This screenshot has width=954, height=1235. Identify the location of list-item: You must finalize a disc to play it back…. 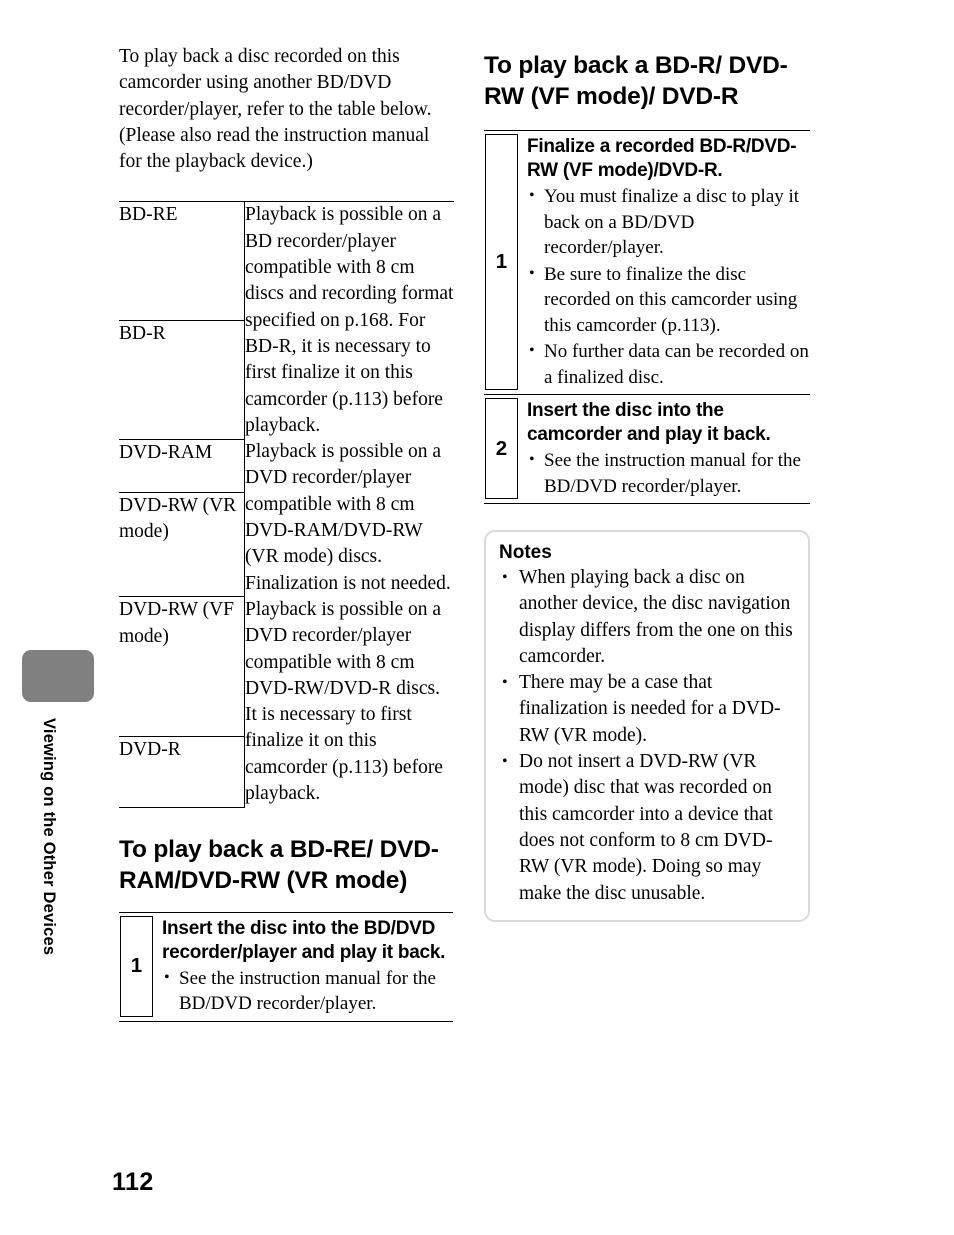
(668, 222).